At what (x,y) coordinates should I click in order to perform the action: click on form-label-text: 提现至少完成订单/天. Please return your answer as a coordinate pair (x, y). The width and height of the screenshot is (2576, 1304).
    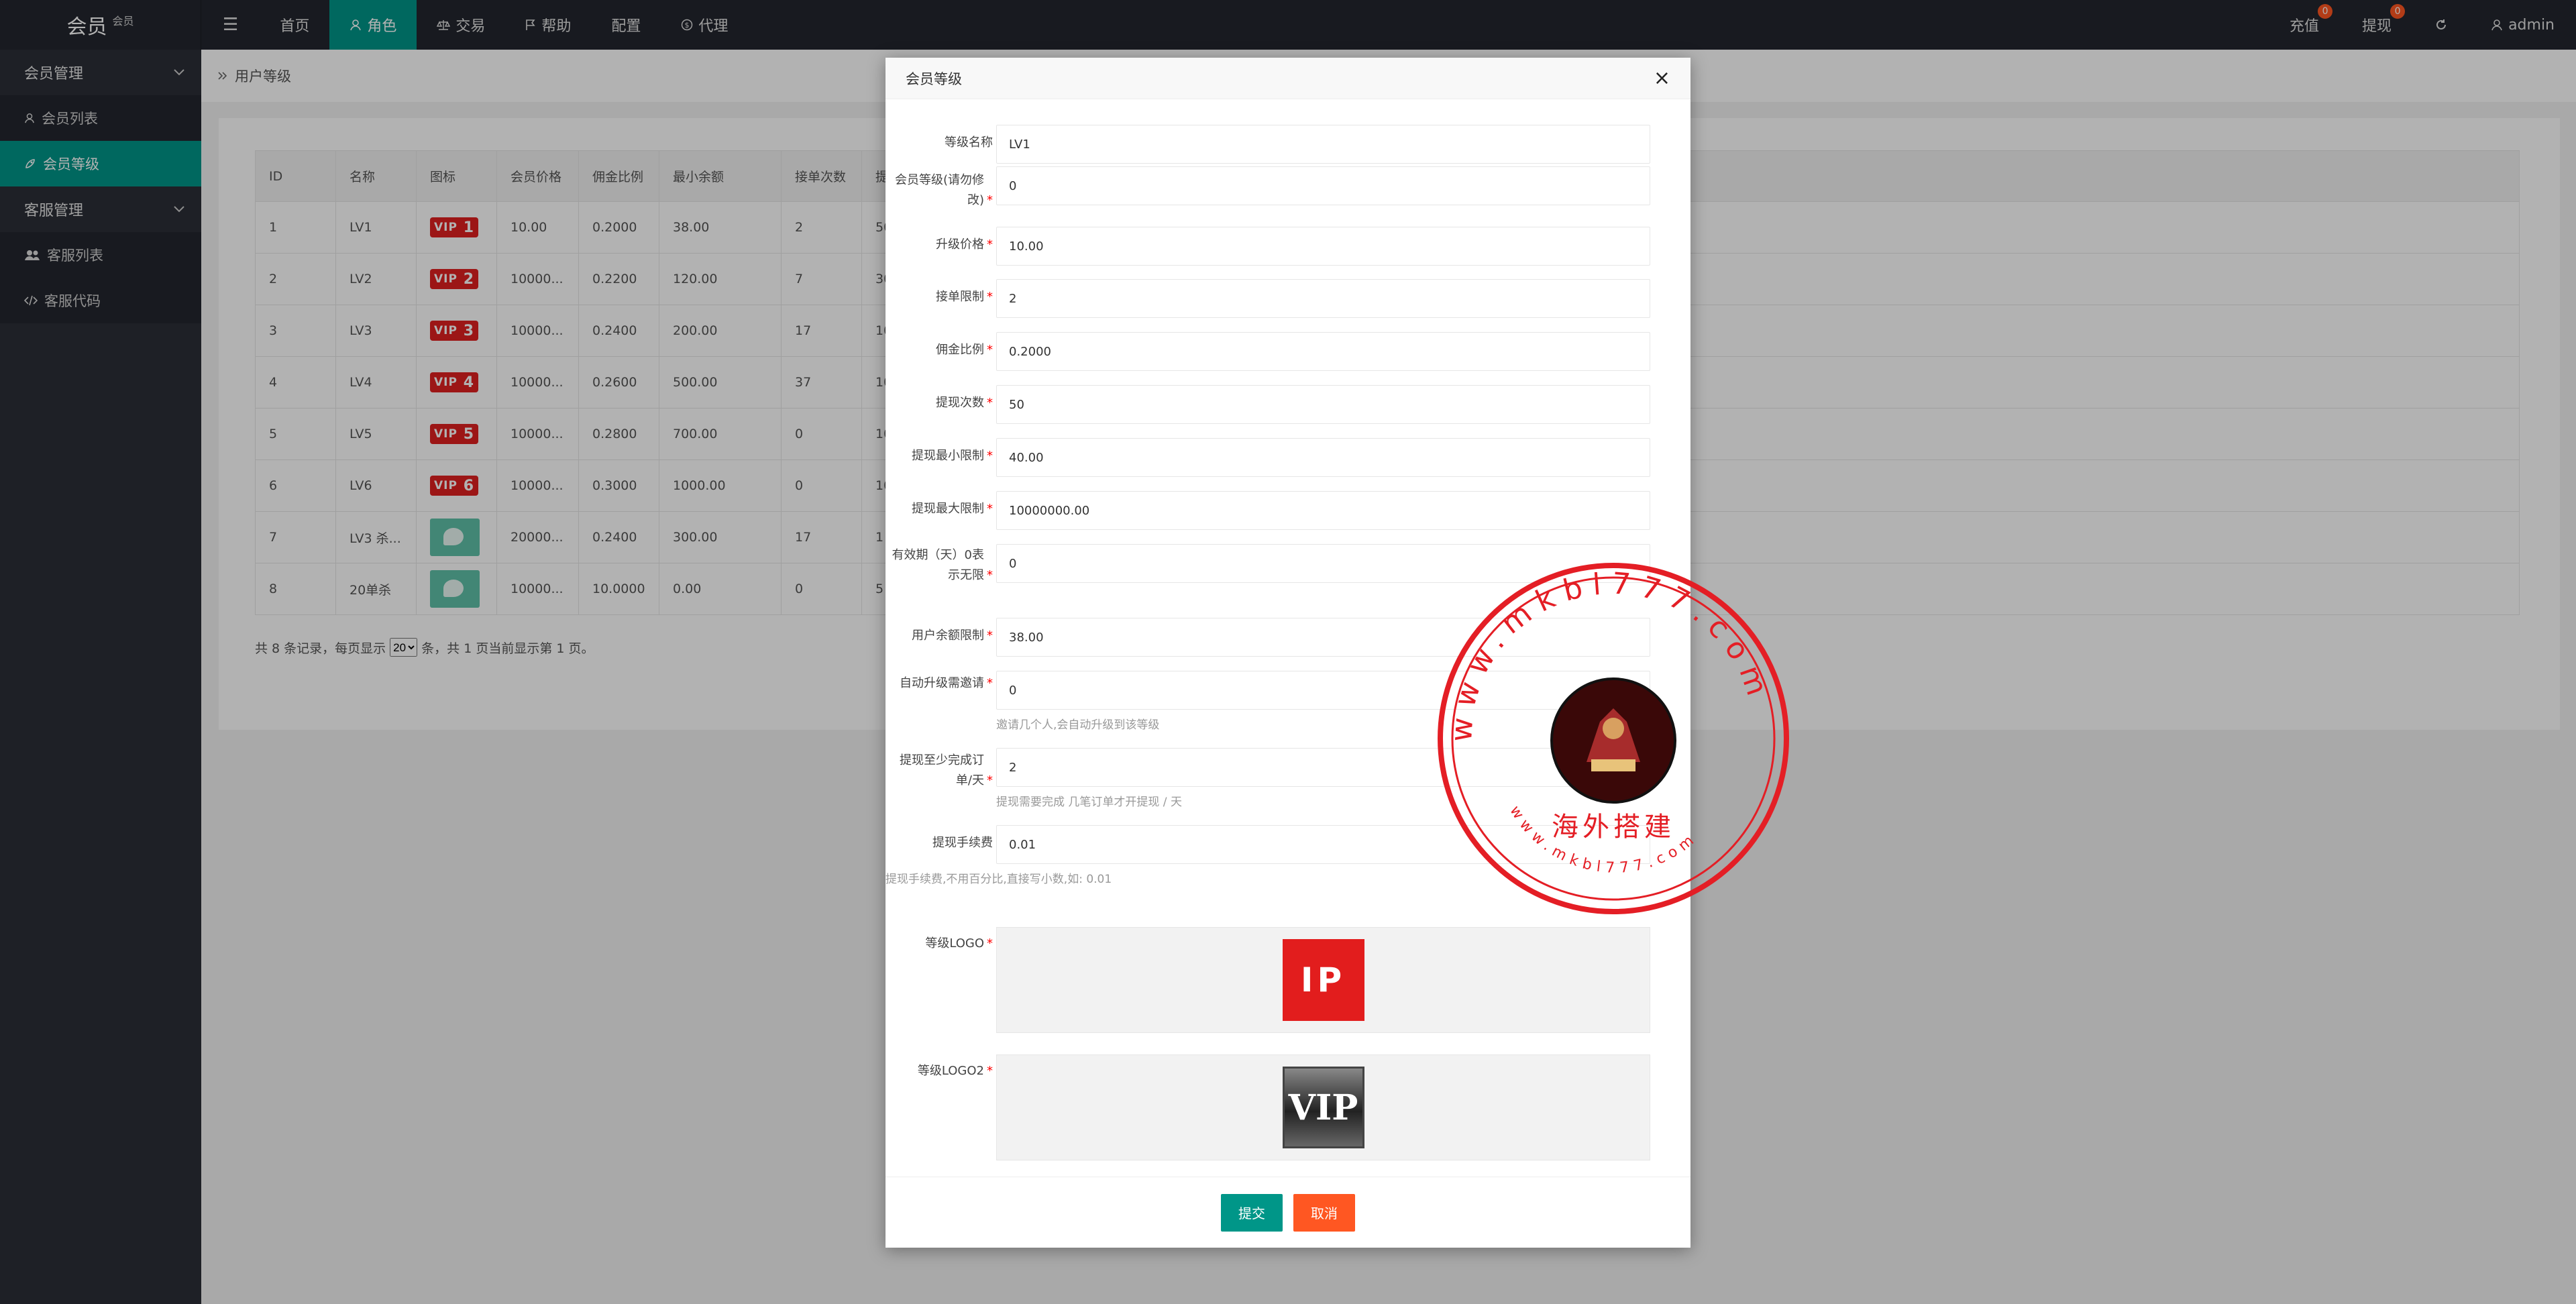
    Looking at the image, I should click on (942, 770).